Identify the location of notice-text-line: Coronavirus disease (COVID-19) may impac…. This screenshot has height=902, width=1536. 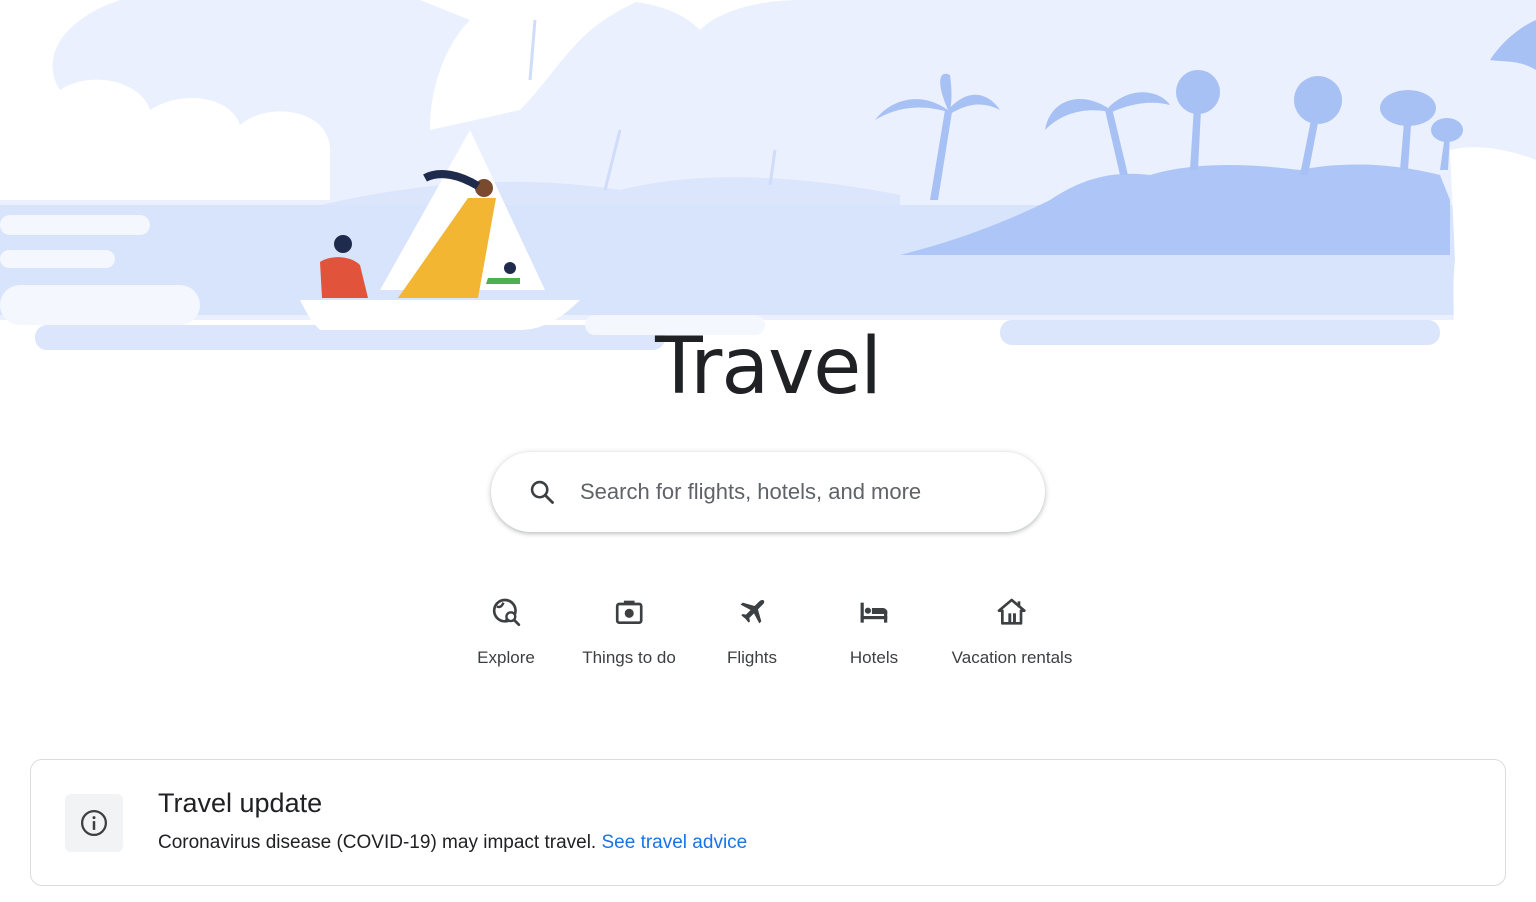
(452, 843).